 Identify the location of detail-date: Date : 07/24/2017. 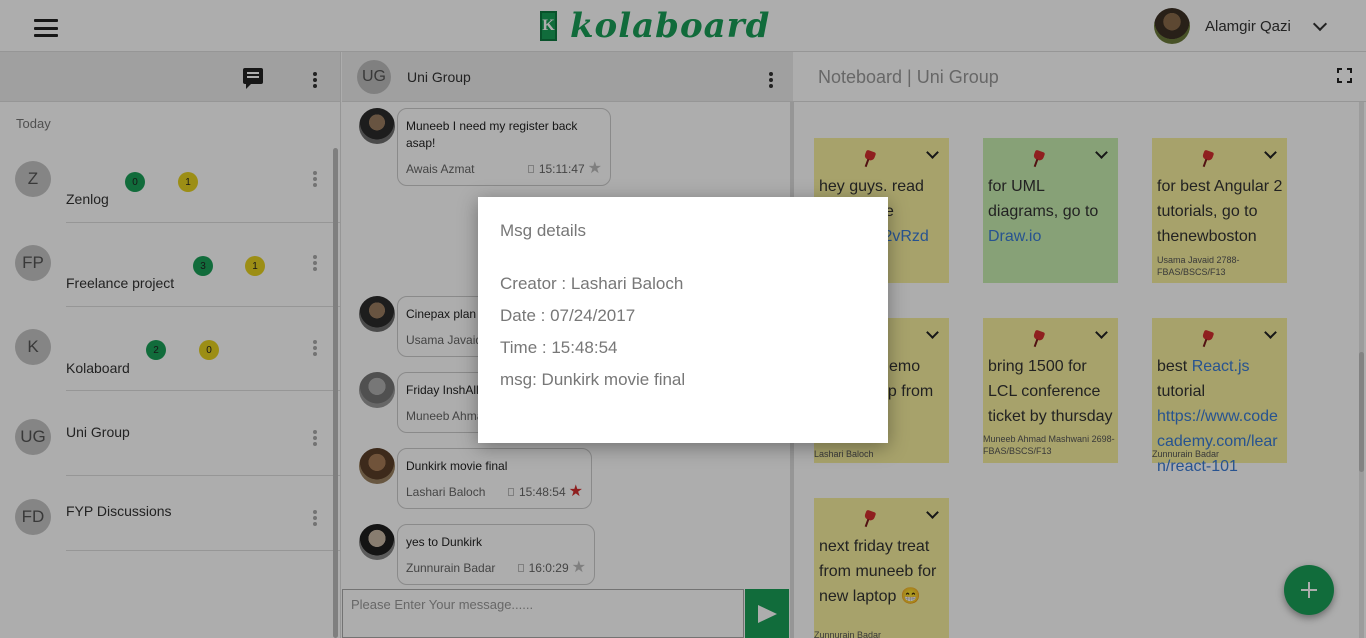
(568, 315).